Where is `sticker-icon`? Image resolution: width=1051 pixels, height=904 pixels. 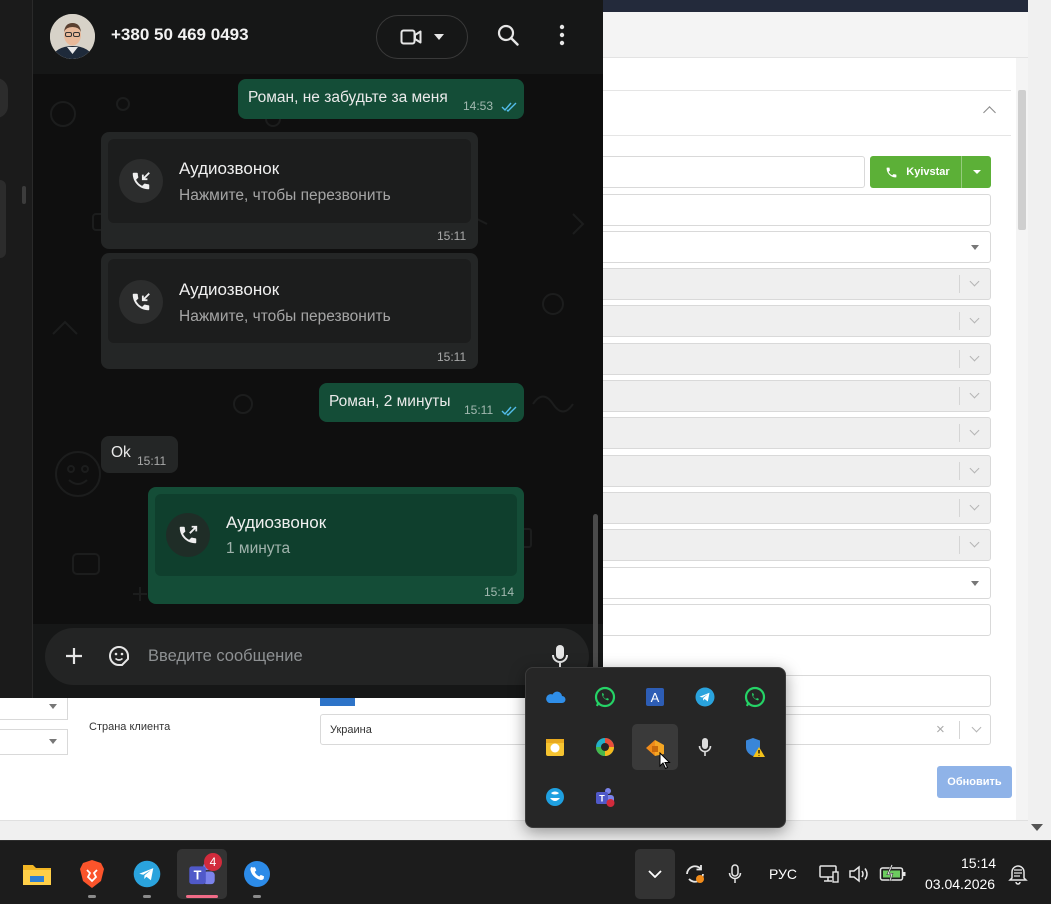
sticker-icon is located at coordinates (119, 656).